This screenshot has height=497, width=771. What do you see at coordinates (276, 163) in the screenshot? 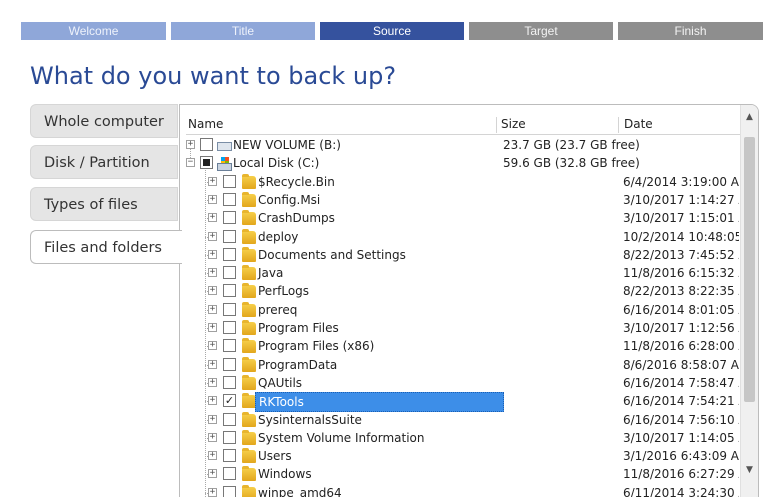
I see `drive-name: Local Disk (C:)` at bounding box center [276, 163].